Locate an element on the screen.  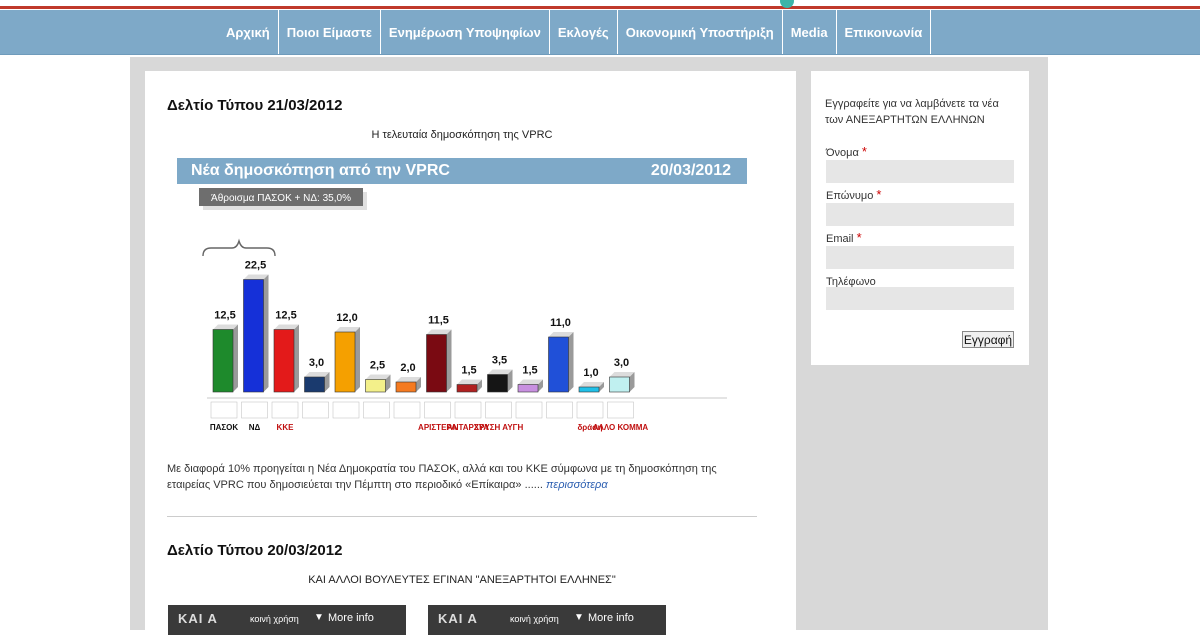
nav-item-home: Αρχική is located at coordinates (248, 32).